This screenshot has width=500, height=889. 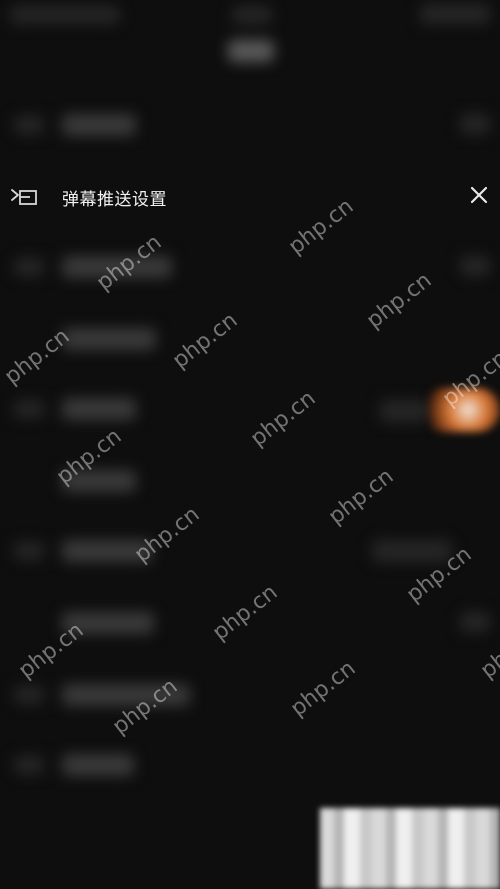 What do you see at coordinates (114, 200) in the screenshot?
I see `page-title: 弹幕推送设置` at bounding box center [114, 200].